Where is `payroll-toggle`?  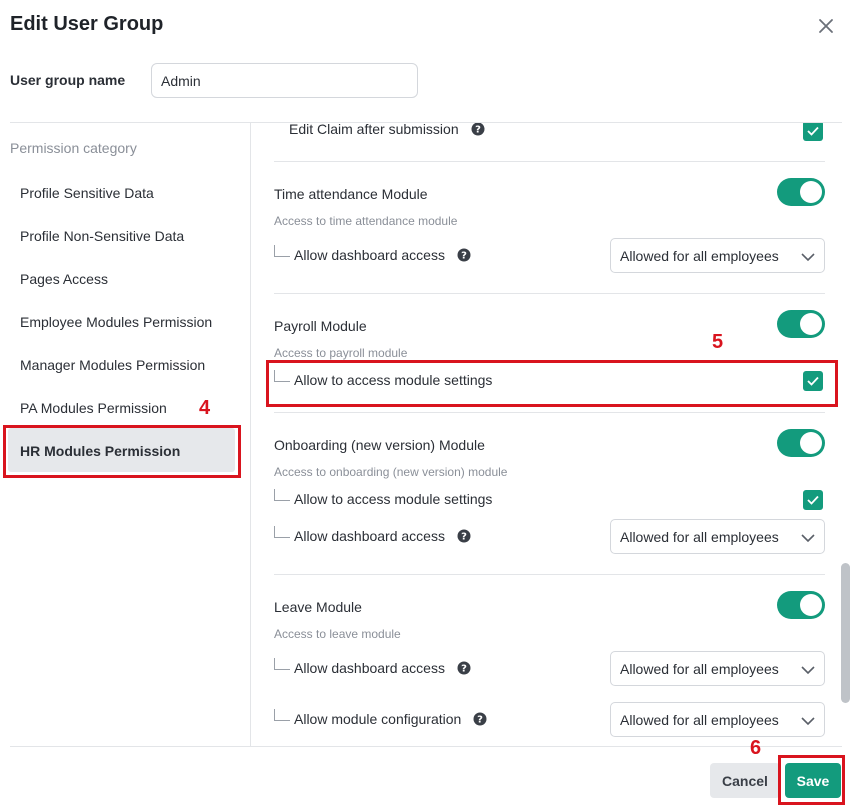 payroll-toggle is located at coordinates (801, 324).